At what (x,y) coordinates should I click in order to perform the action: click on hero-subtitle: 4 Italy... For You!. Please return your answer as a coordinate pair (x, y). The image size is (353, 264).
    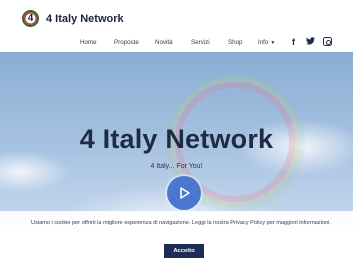
    Looking at the image, I should click on (176, 166).